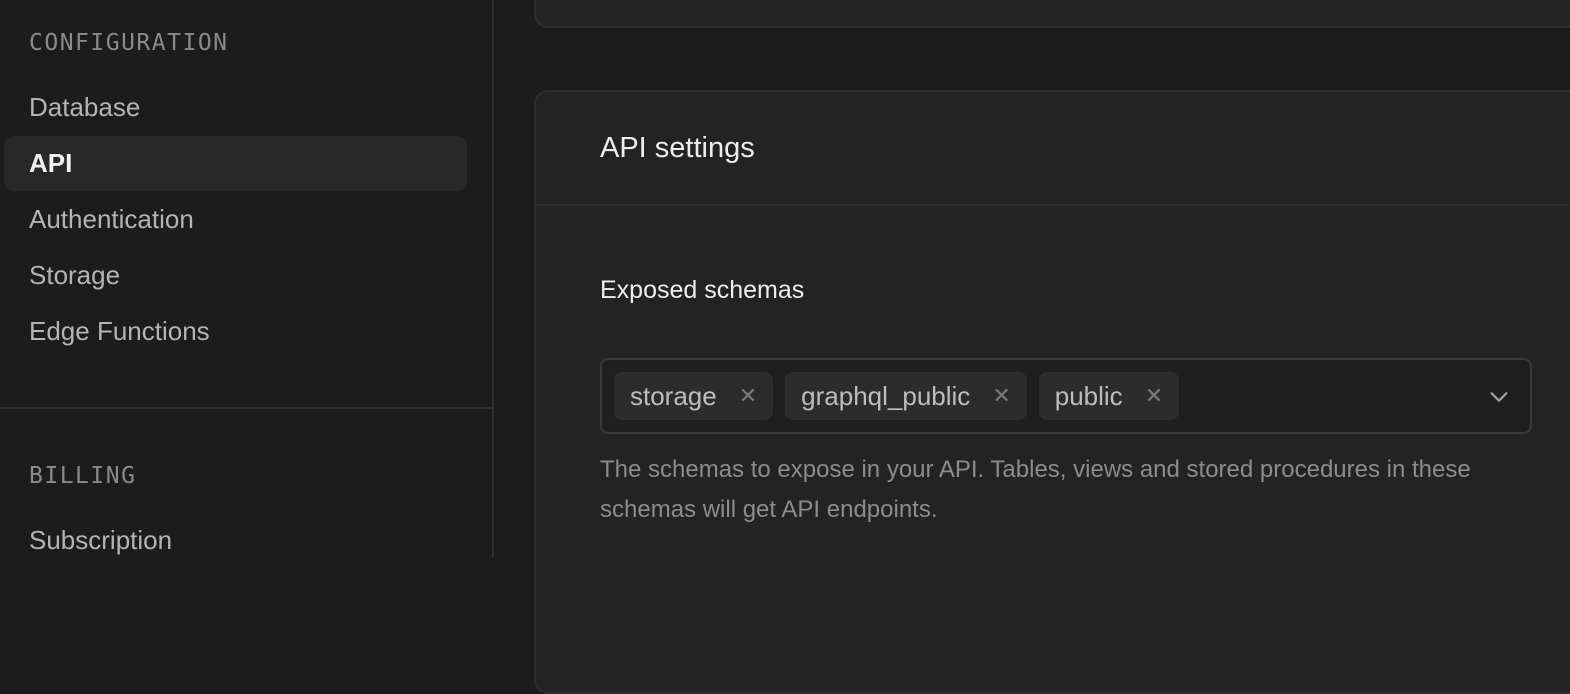 The height and width of the screenshot is (694, 1570). Describe the element at coordinates (235, 107) in the screenshot. I see `sidebar-item-database: Database` at that location.